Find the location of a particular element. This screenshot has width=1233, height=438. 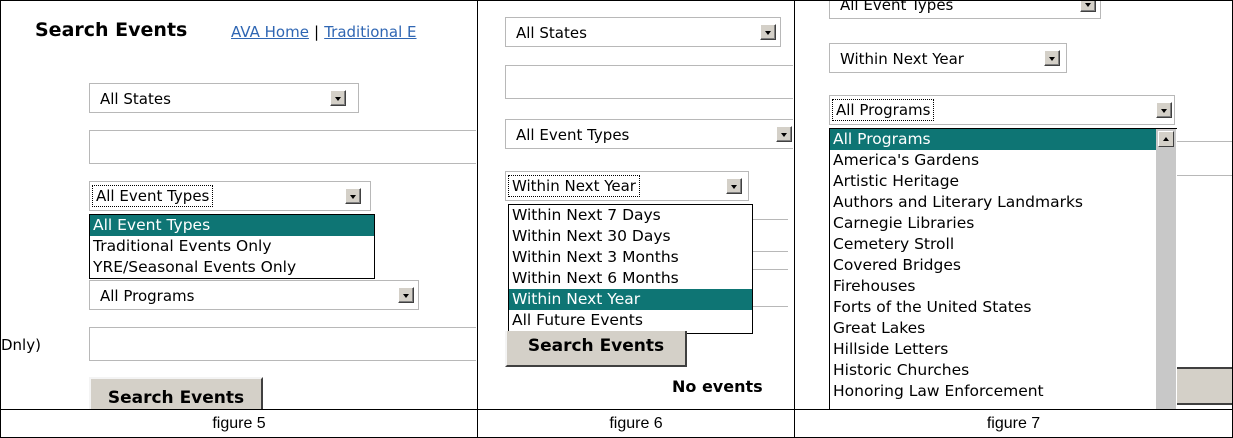

dropdown-option: Artistic Heritage is located at coordinates (993, 181).